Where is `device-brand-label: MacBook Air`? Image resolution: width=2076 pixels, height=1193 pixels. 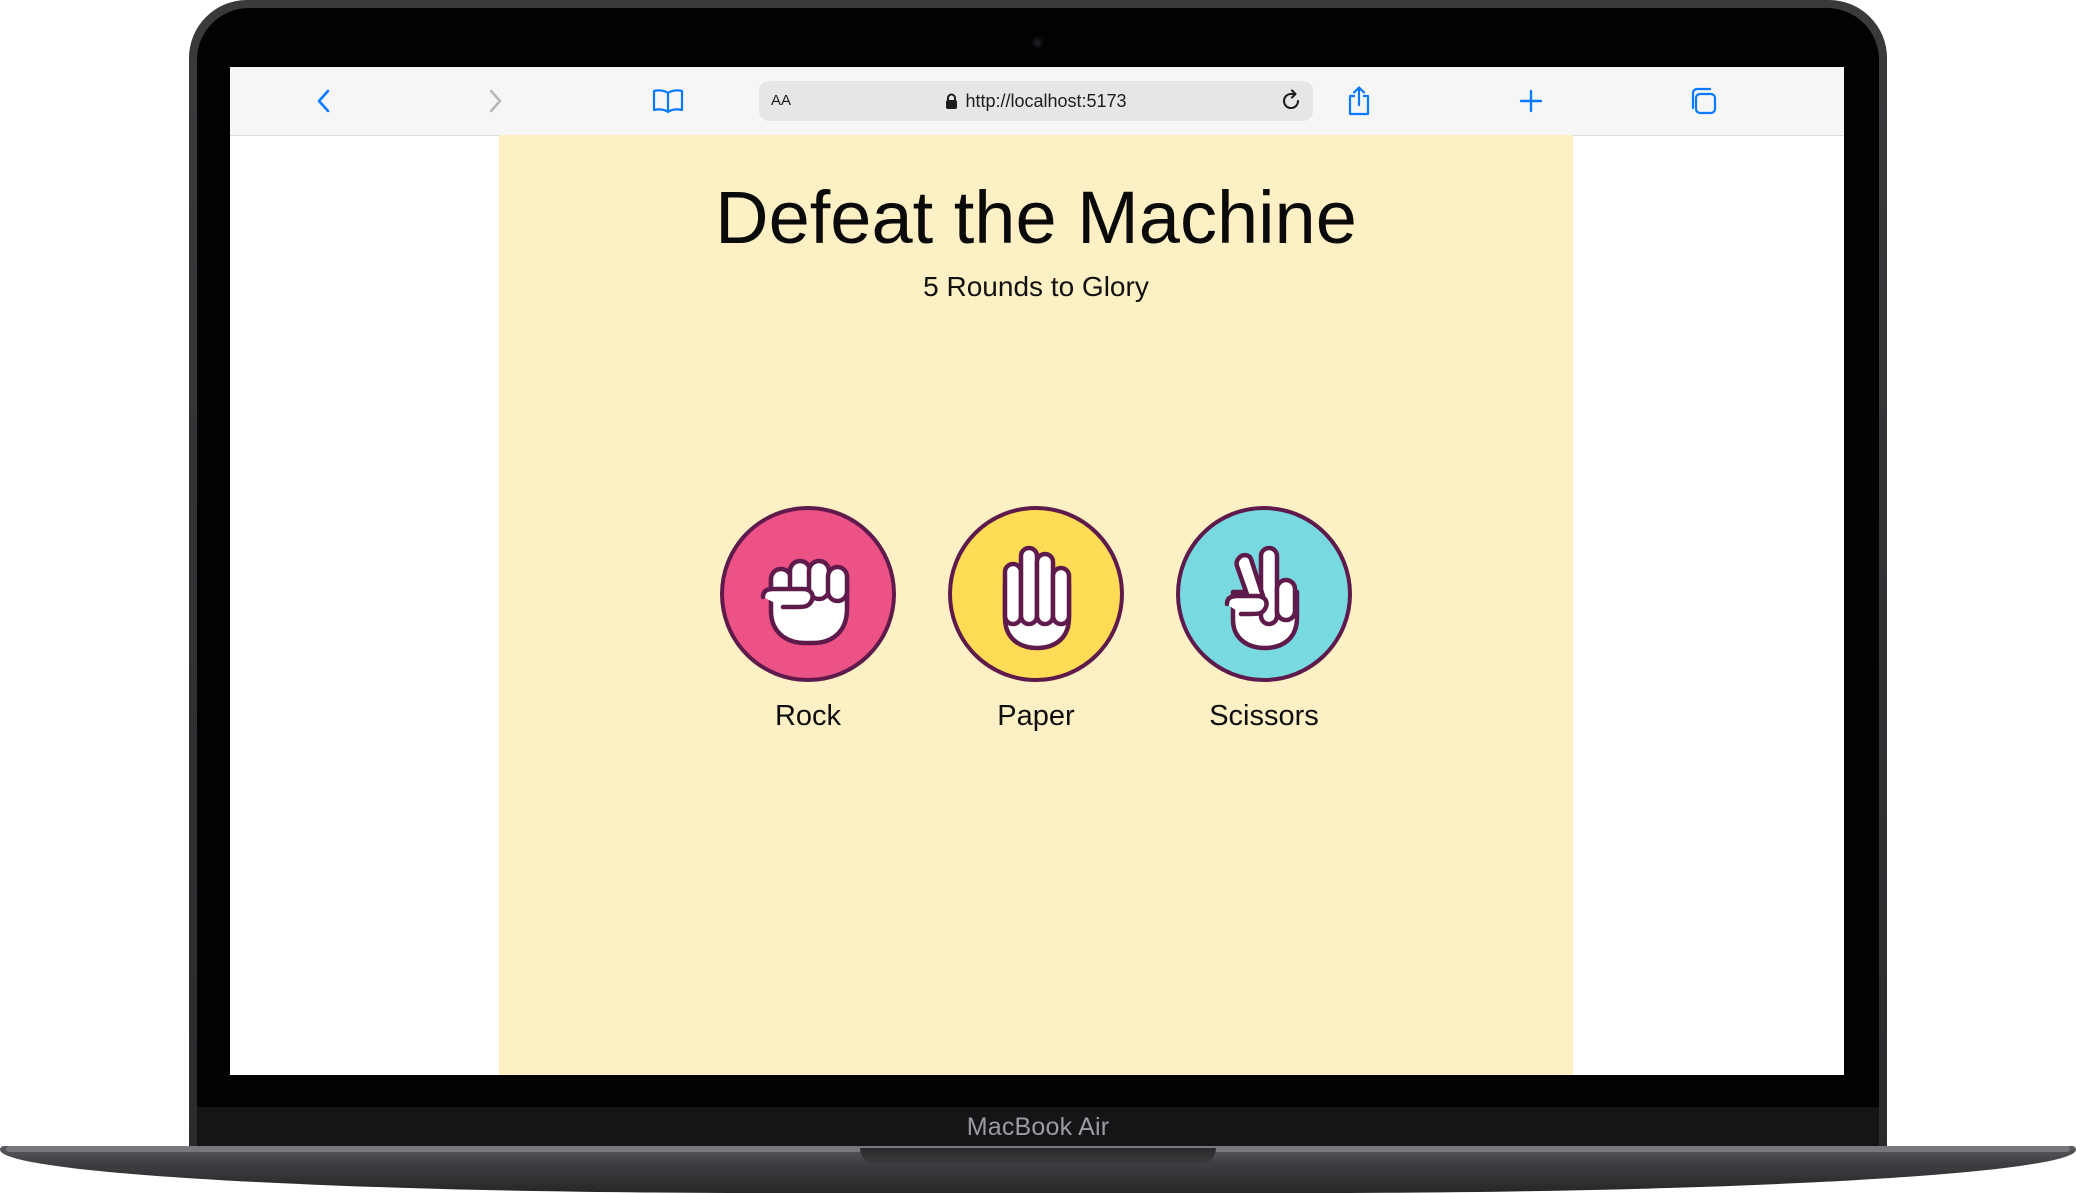 device-brand-label: MacBook Air is located at coordinates (1038, 1127).